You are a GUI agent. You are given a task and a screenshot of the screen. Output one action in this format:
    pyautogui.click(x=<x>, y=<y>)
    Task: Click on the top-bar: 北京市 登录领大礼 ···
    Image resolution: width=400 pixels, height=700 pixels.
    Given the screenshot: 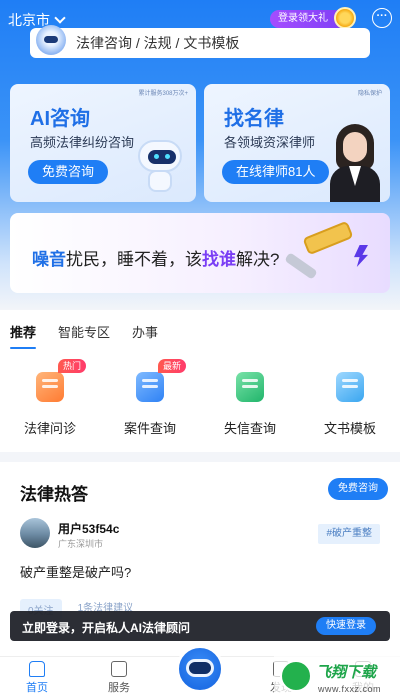 What is the action you would take?
    pyautogui.click(x=200, y=18)
    